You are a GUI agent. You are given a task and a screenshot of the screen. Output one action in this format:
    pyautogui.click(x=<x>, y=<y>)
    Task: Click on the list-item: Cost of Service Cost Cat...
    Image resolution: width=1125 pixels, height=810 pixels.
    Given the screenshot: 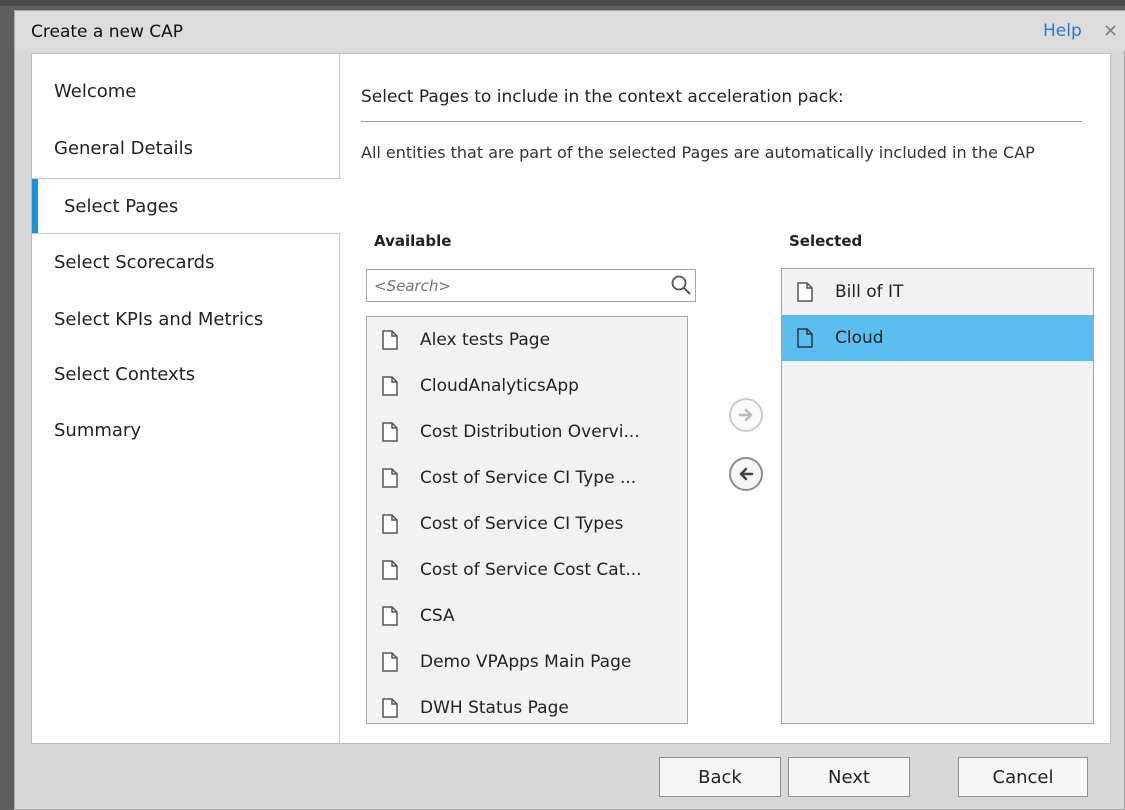 What is the action you would take?
    pyautogui.click(x=527, y=570)
    